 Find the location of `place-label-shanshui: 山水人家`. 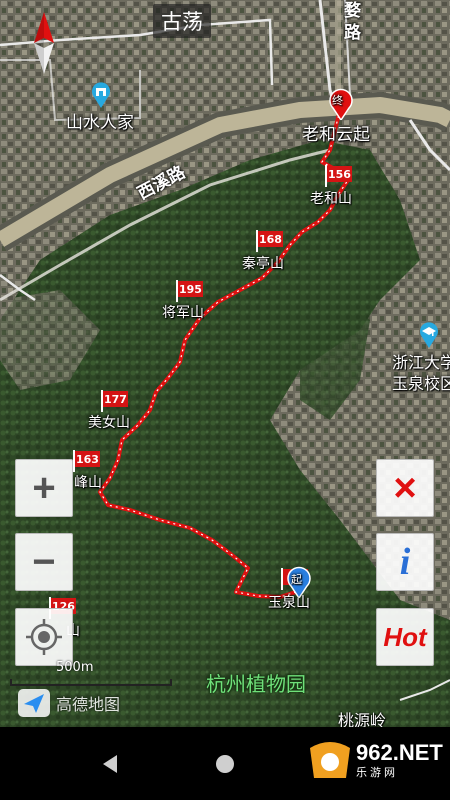

place-label-shanshui: 山水人家 is located at coordinates (100, 123).